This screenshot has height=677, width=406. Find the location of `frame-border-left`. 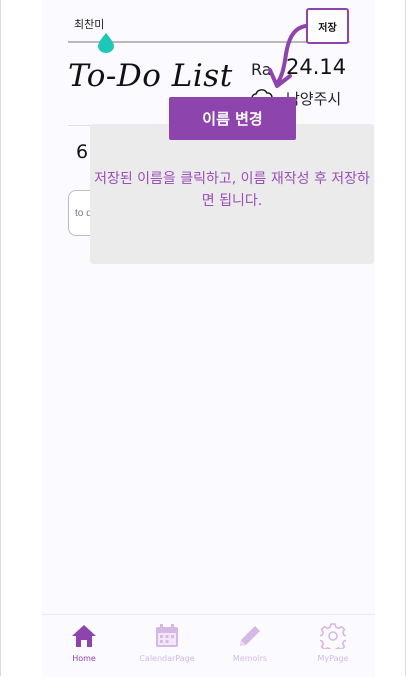

frame-border-left is located at coordinates (0, 338).